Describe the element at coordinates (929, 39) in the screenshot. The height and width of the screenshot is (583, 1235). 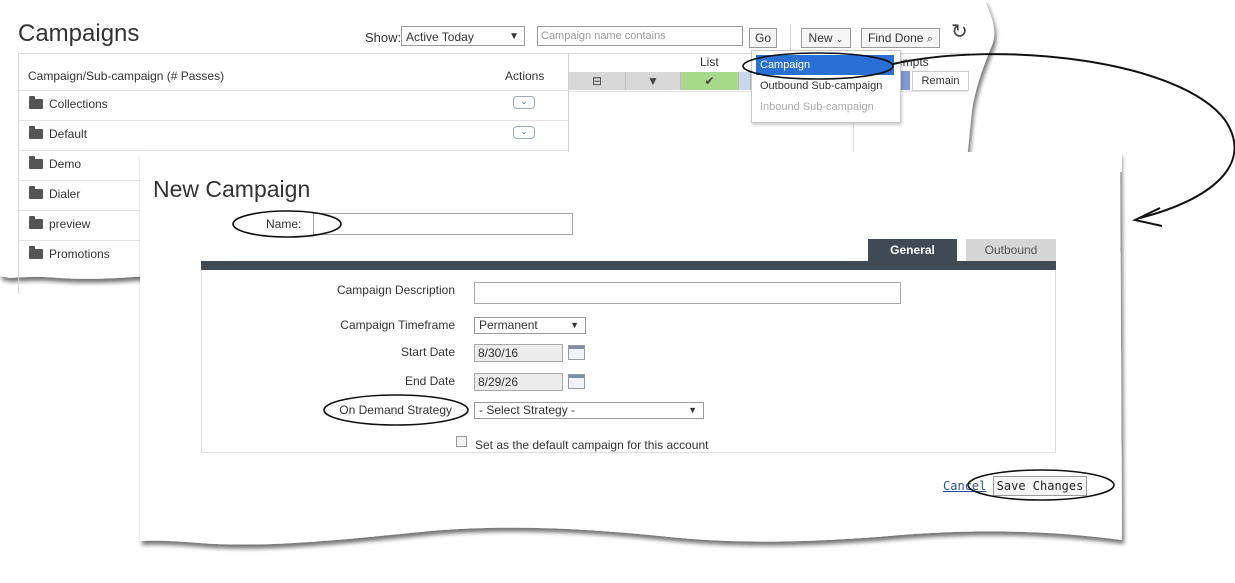
I see `search-icon: ⌕` at that location.